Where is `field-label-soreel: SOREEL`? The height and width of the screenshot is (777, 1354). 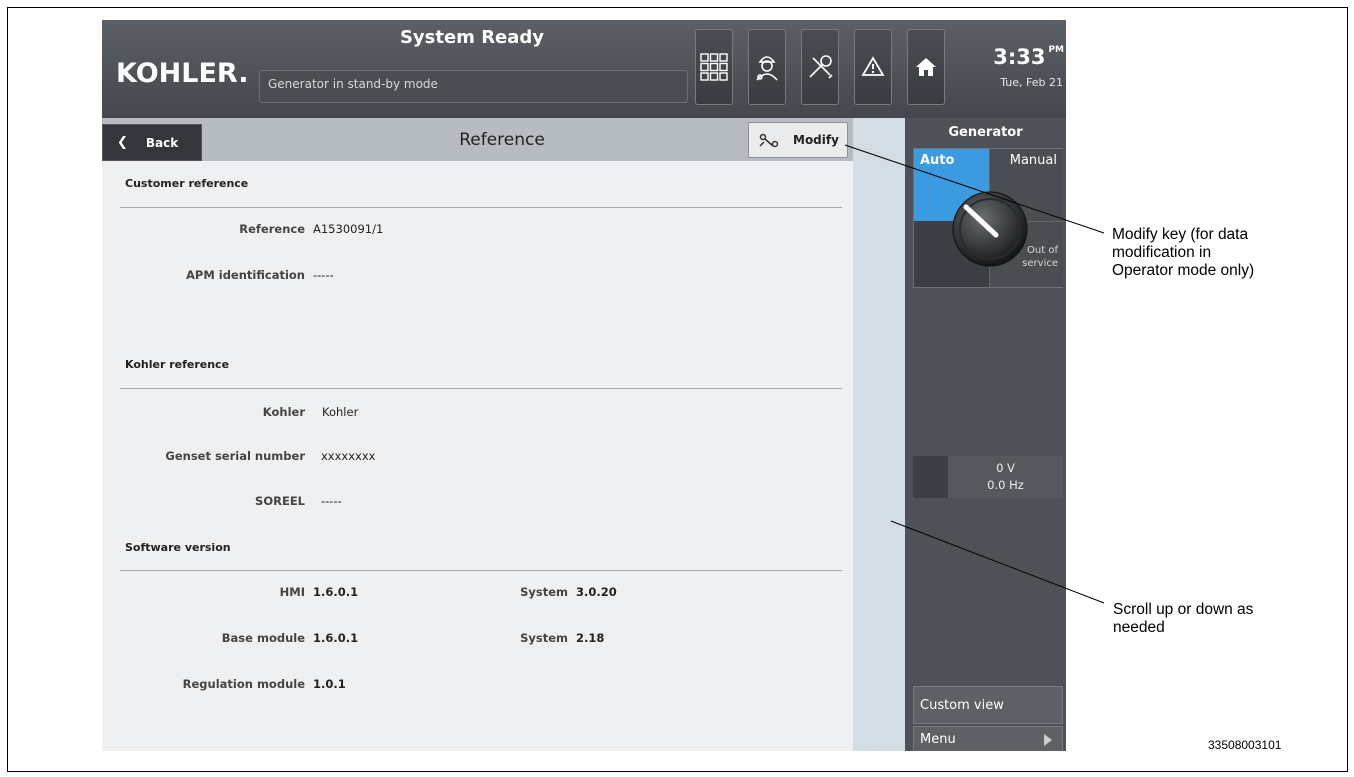
field-label-soreel: SOREEL is located at coordinates (280, 501).